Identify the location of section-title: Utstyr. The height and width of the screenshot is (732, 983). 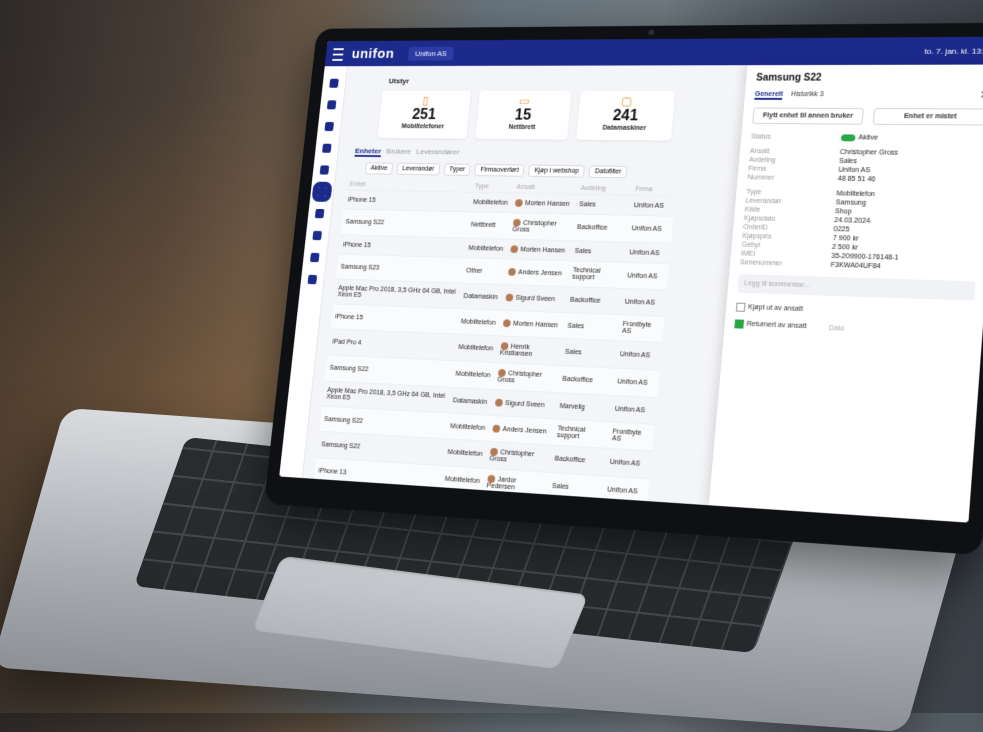
(399, 81).